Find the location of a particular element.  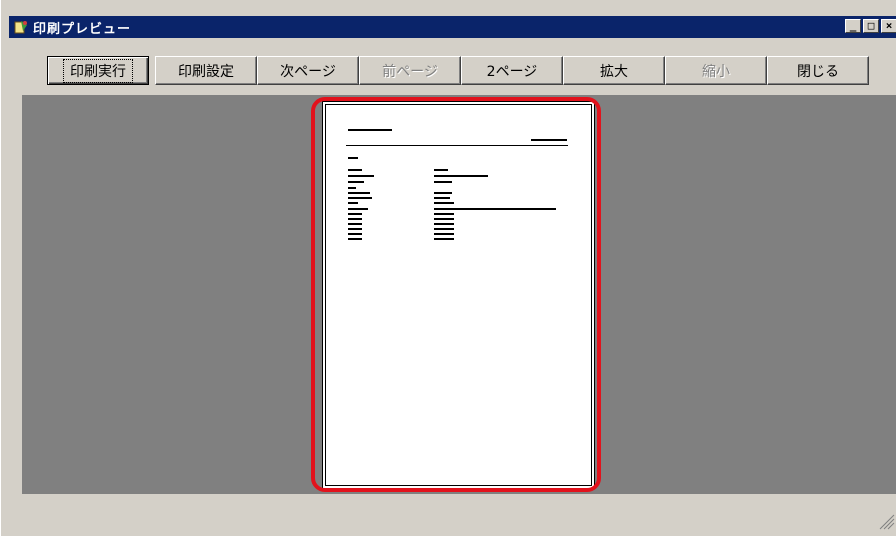

minimize-button: _ is located at coordinates (853, 26).